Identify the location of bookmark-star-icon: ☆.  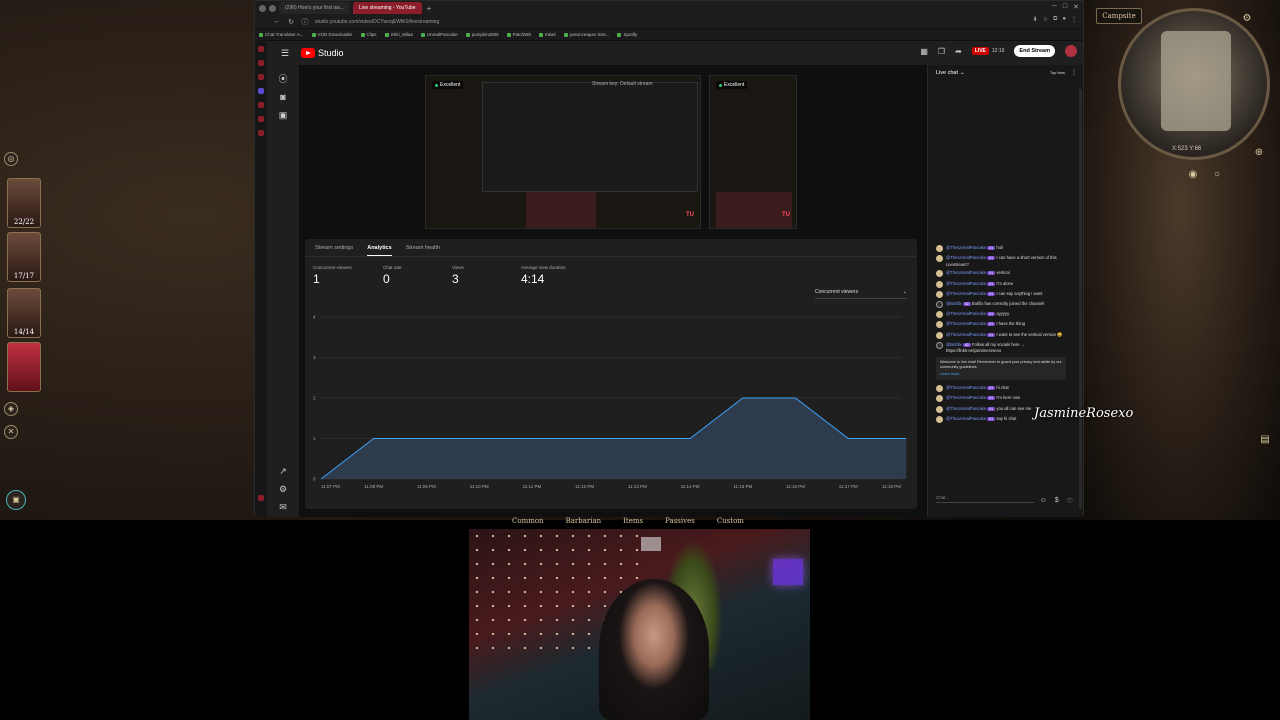
(1045, 19).